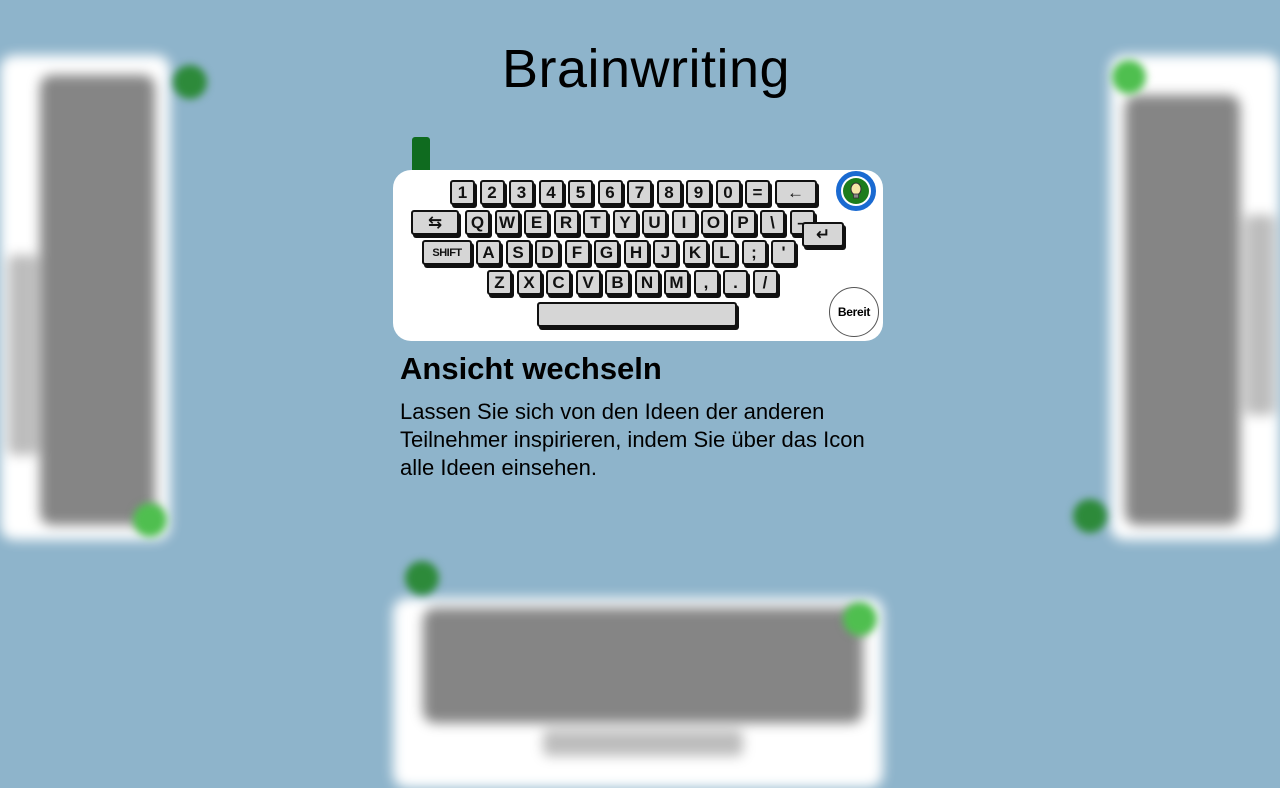 This screenshot has width=1280, height=788. What do you see at coordinates (606, 252) in the screenshot?
I see `key-G: G` at bounding box center [606, 252].